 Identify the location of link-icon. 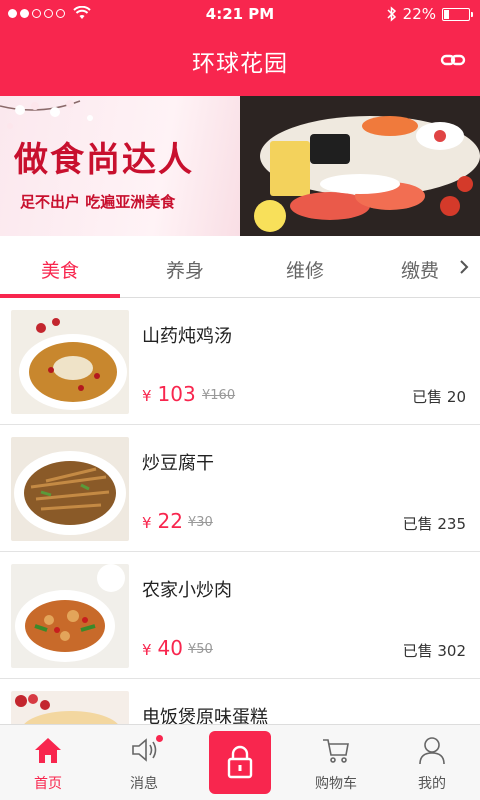
(453, 60).